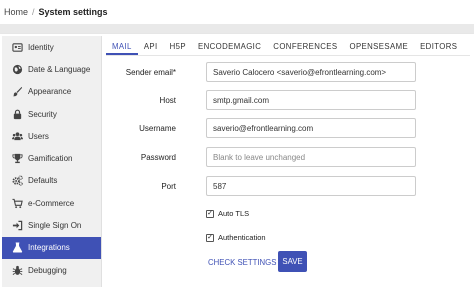 The width and height of the screenshot is (474, 287). What do you see at coordinates (158, 157) in the screenshot?
I see `password-label: Password` at bounding box center [158, 157].